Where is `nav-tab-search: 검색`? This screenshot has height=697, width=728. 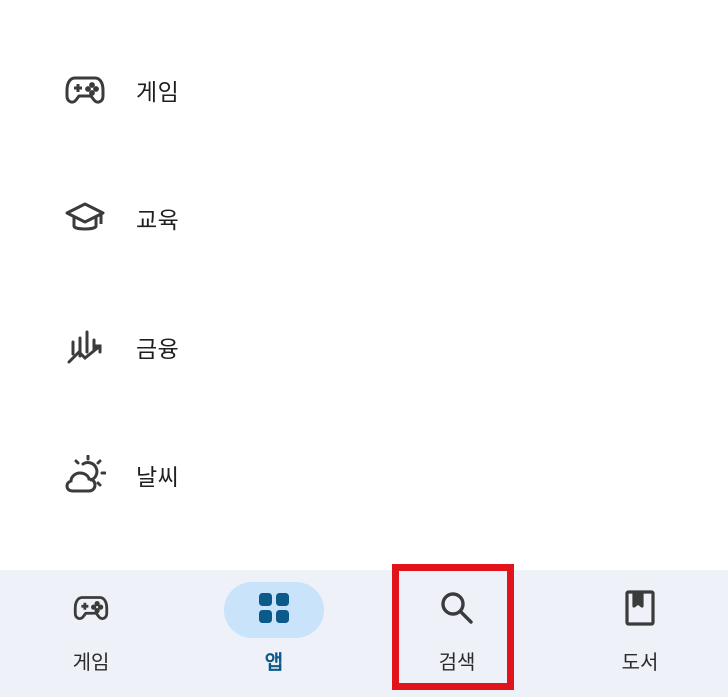
nav-tab-search: 검색 is located at coordinates (457, 633).